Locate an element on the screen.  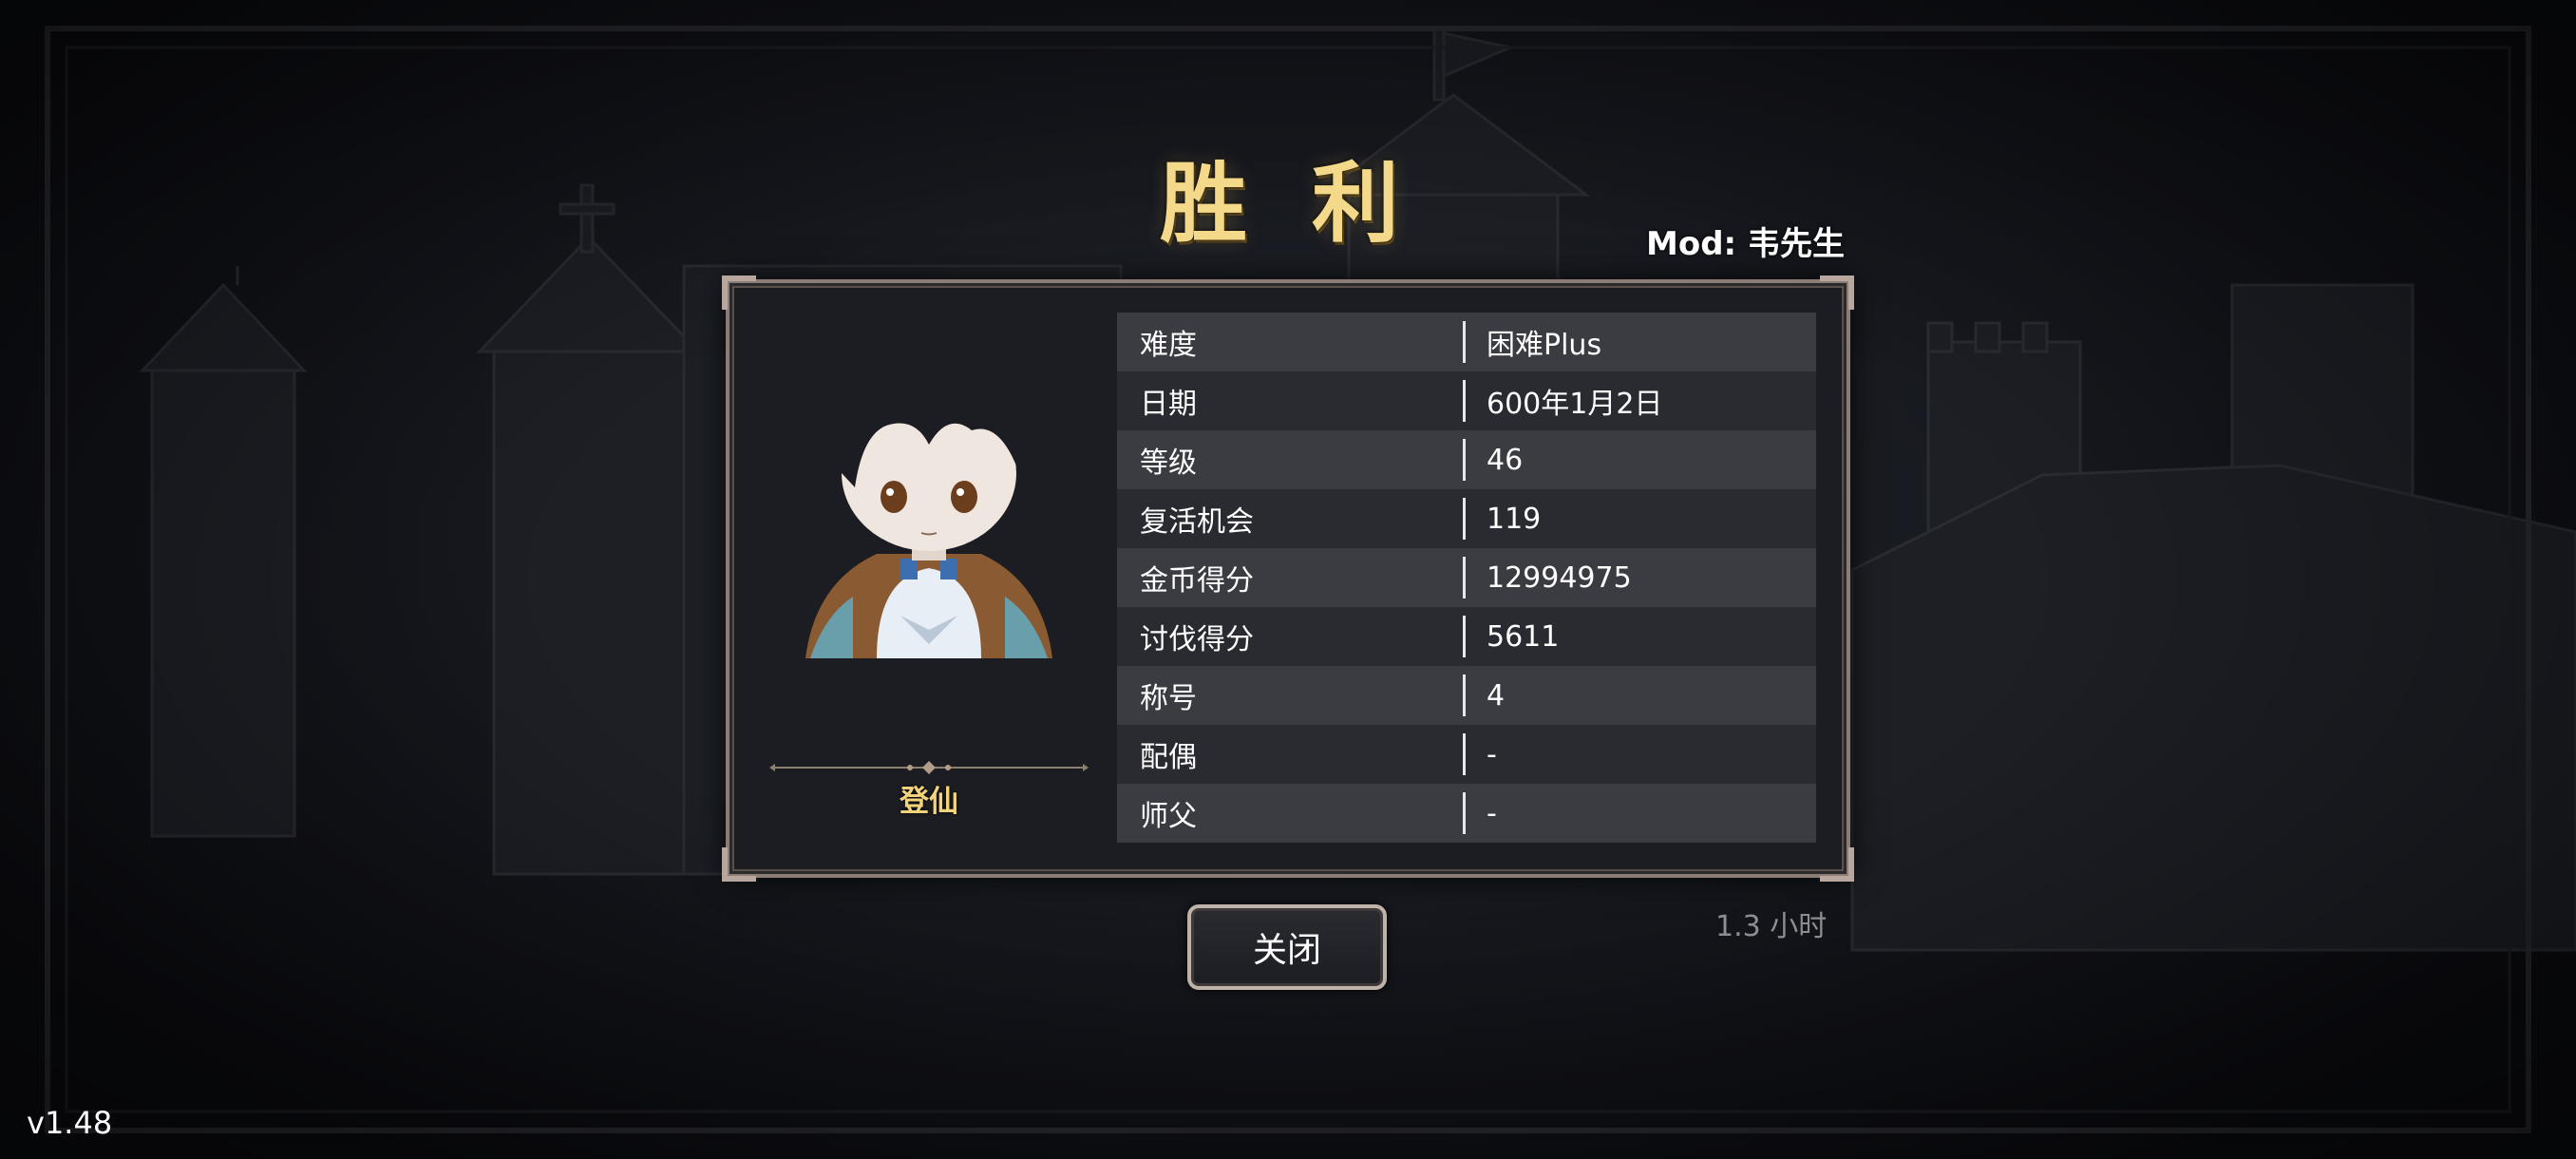
ornament-divider is located at coordinates (929, 767).